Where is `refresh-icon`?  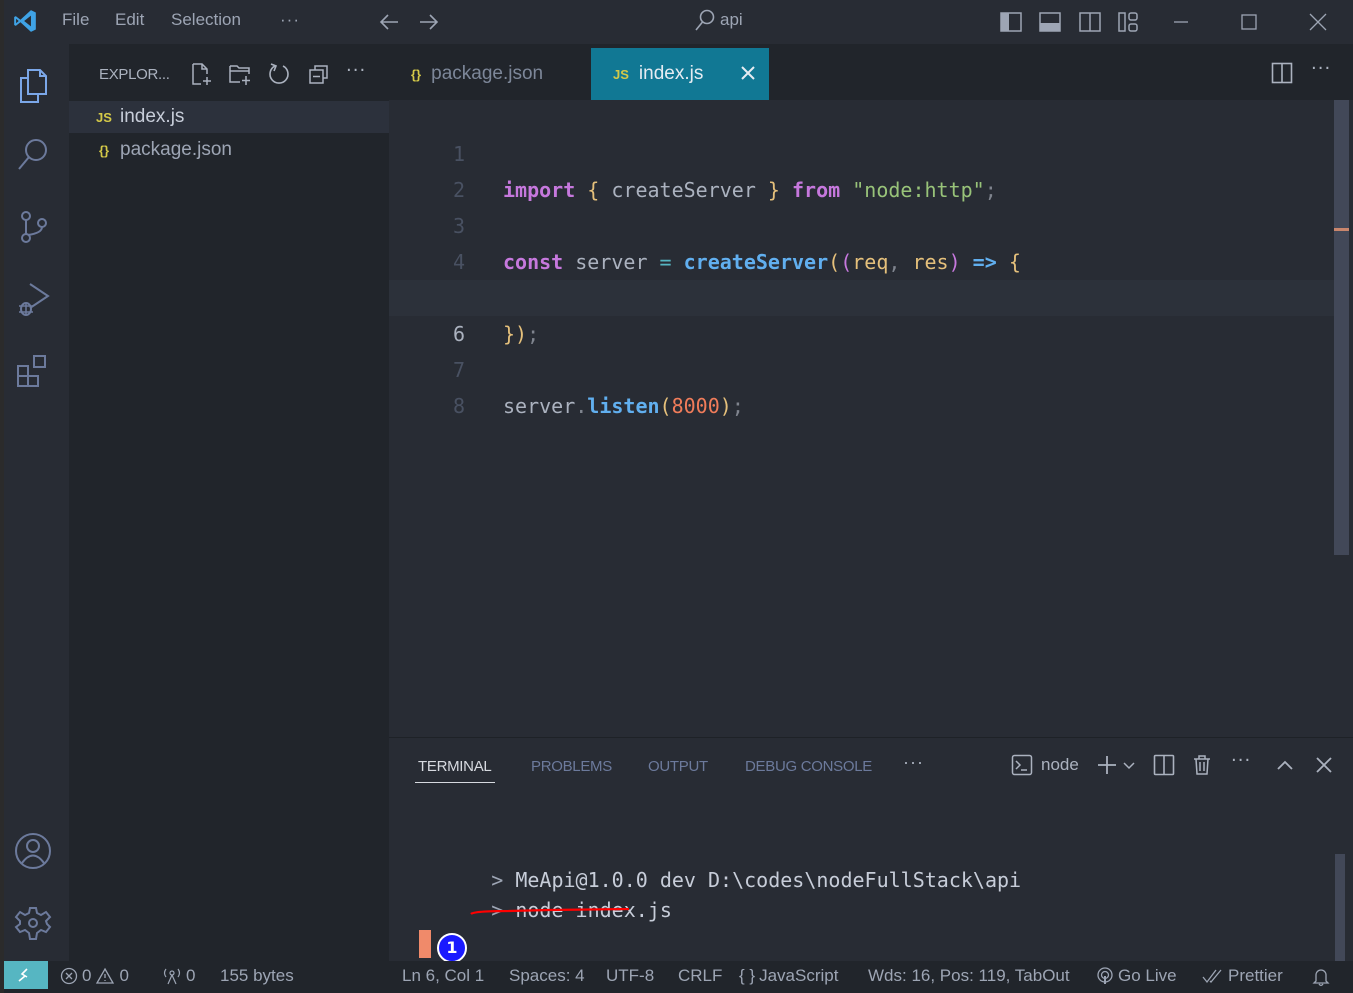 refresh-icon is located at coordinates (279, 74).